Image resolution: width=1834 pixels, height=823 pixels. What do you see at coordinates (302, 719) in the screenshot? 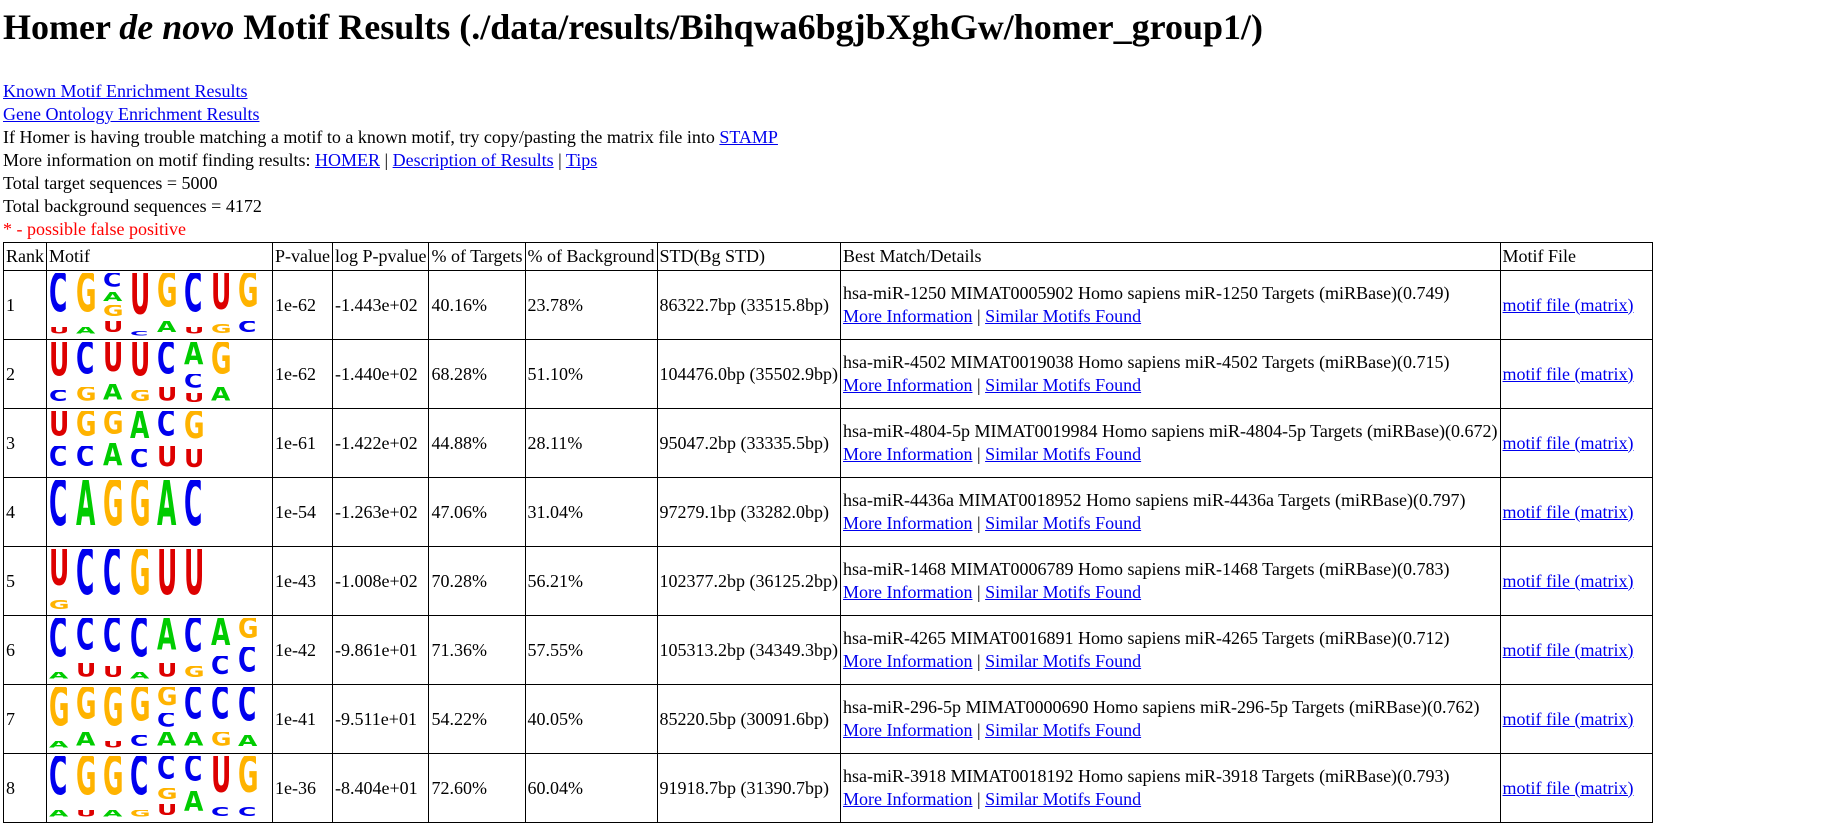
I see `pvalue-cell: 1e-41` at bounding box center [302, 719].